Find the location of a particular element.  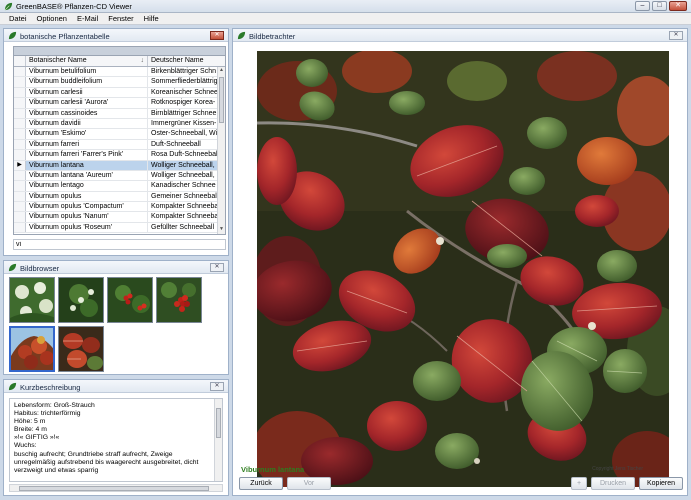

cell-botanical-name: Viburnum farreri 'Farrer's Pink' is located at coordinates (87, 155).